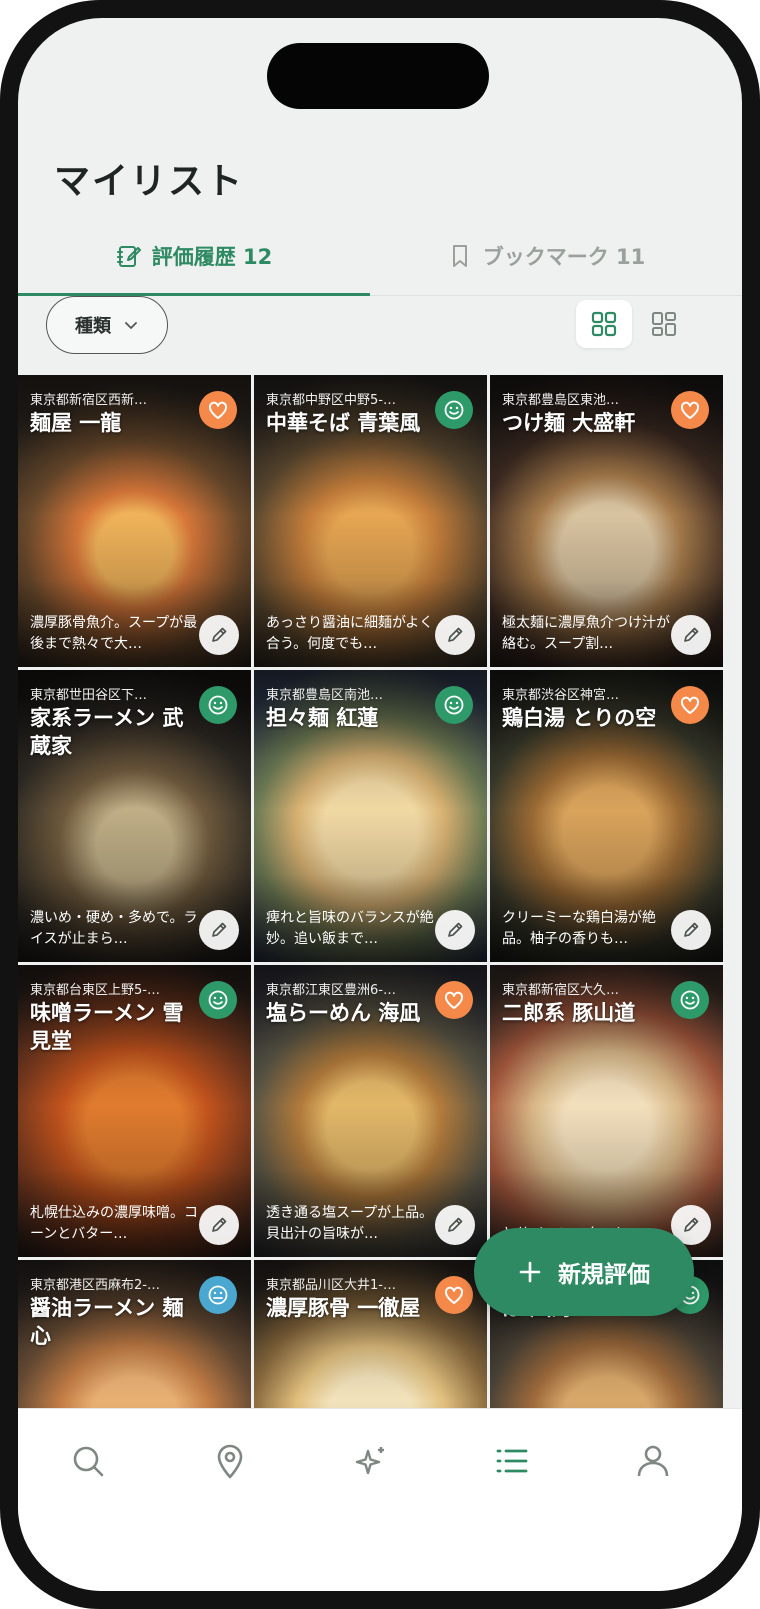 The width and height of the screenshot is (760, 1609). I want to click on page-title: マイリスト, so click(149, 181).